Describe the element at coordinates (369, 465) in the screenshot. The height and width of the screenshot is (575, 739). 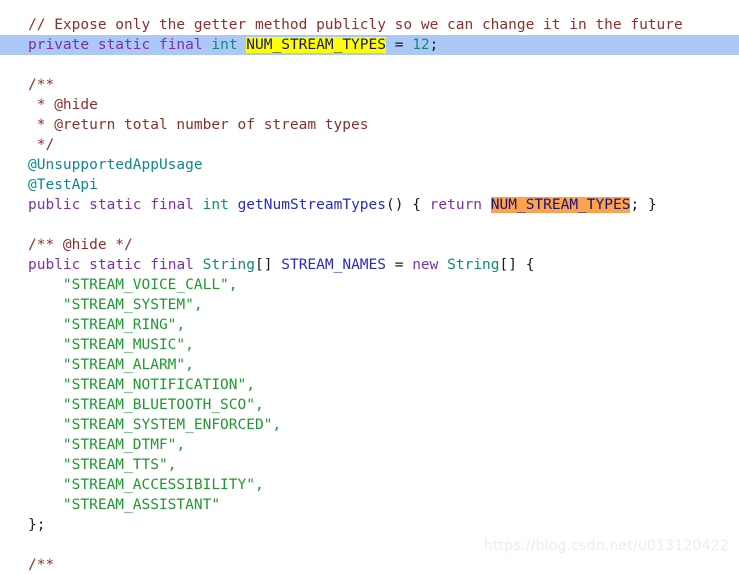
I see `code-line-array-item: "STREAM_TTS",` at that location.